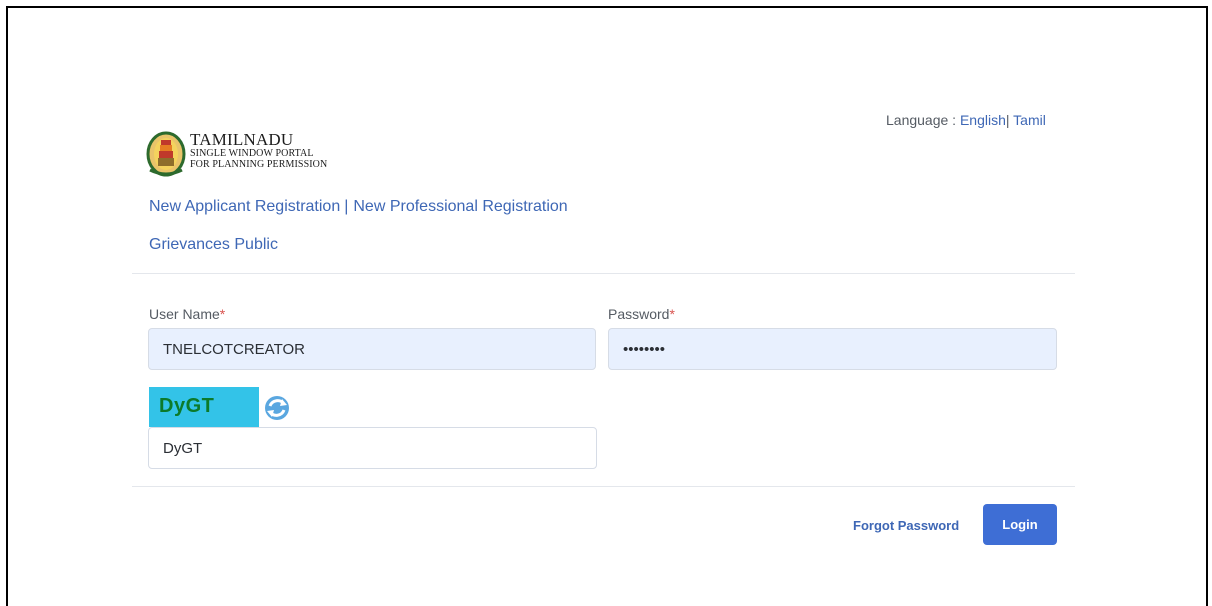  What do you see at coordinates (983, 120) in the screenshot?
I see `language-english-link: English` at bounding box center [983, 120].